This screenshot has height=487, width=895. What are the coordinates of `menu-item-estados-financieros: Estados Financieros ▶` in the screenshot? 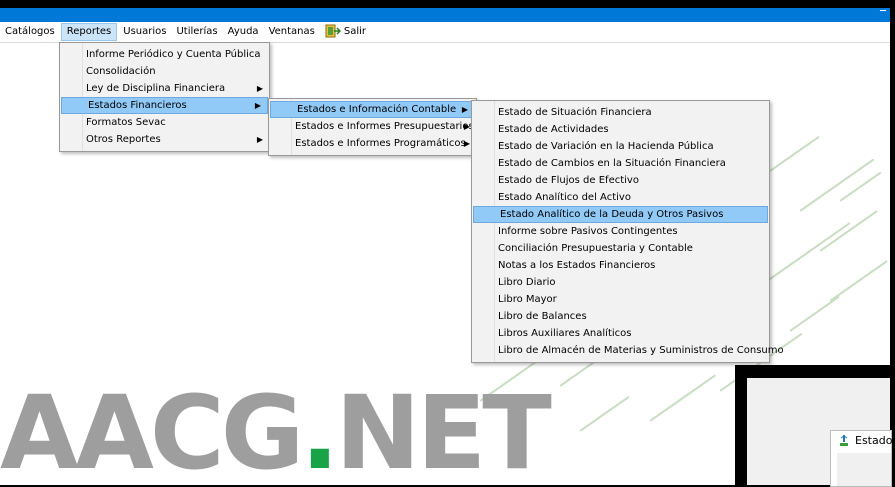 It's located at (164, 105).